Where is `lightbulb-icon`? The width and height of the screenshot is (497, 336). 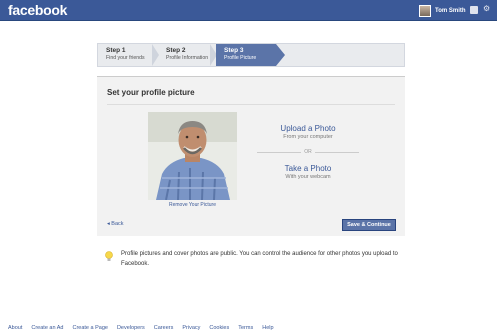 lightbulb-icon is located at coordinates (109, 256).